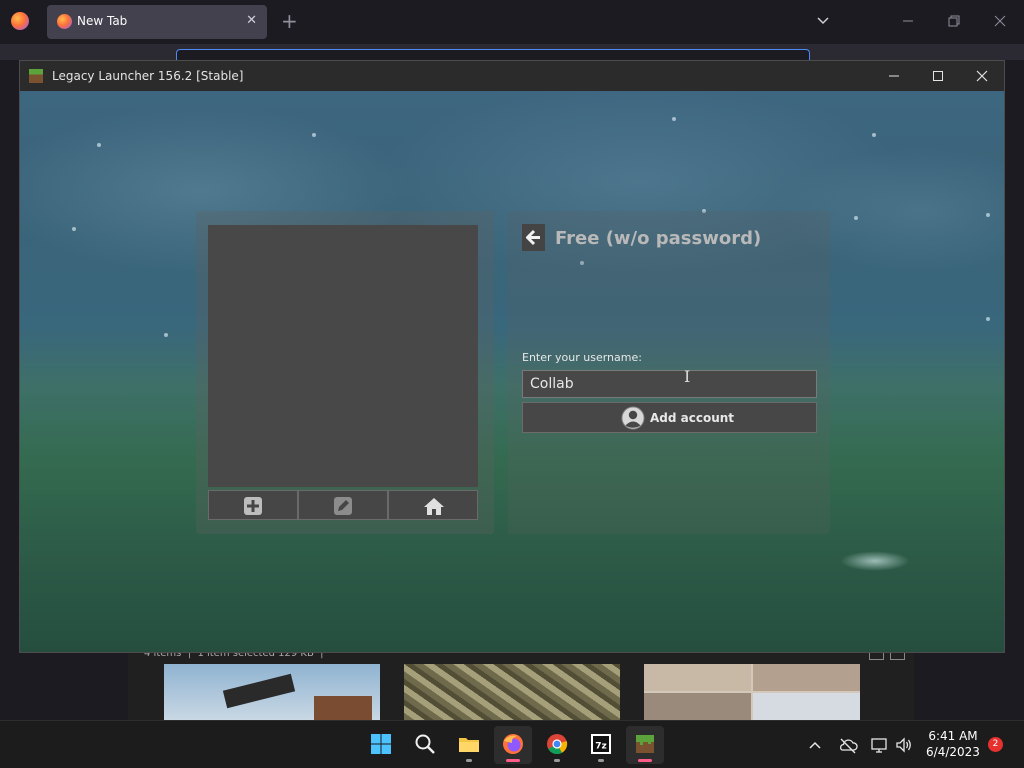  What do you see at coordinates (64, 21) in the screenshot?
I see `firefox-tab-icon` at bounding box center [64, 21].